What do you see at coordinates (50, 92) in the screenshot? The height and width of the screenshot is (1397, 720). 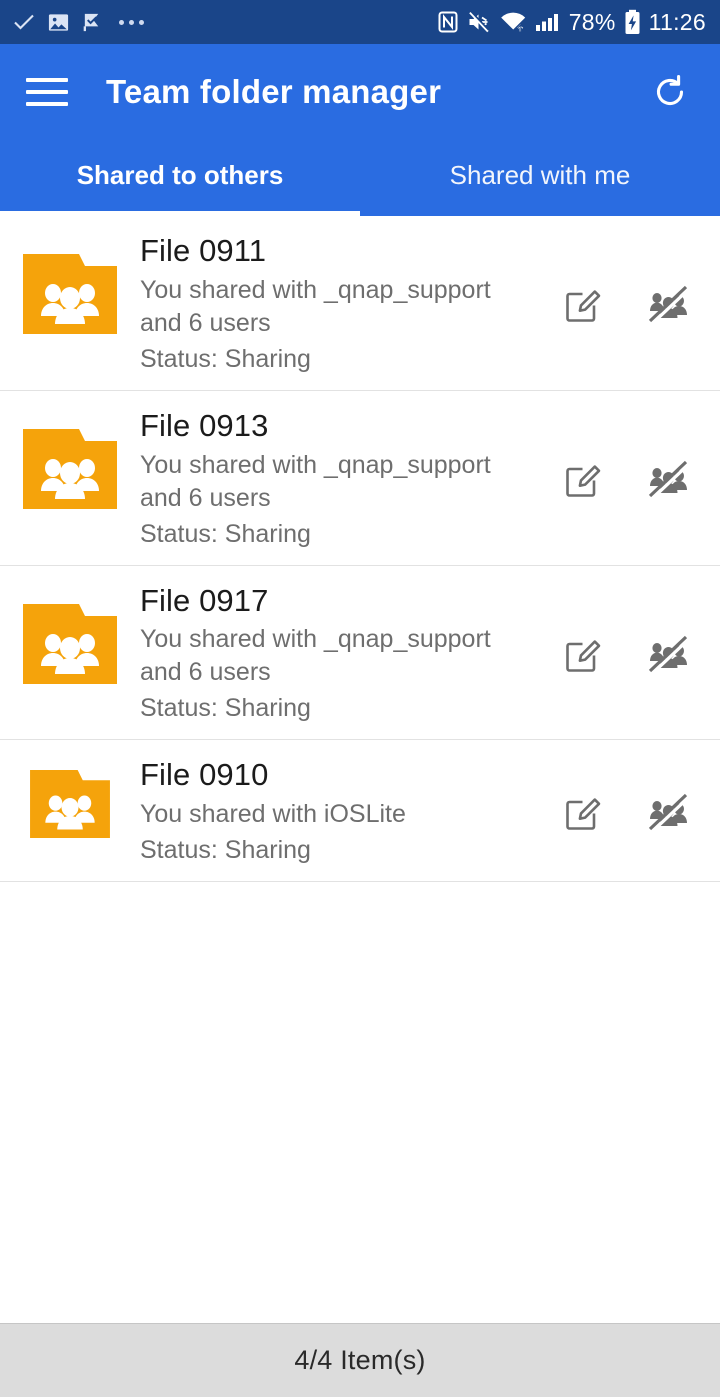 I see `hamburger-menu-icon` at bounding box center [50, 92].